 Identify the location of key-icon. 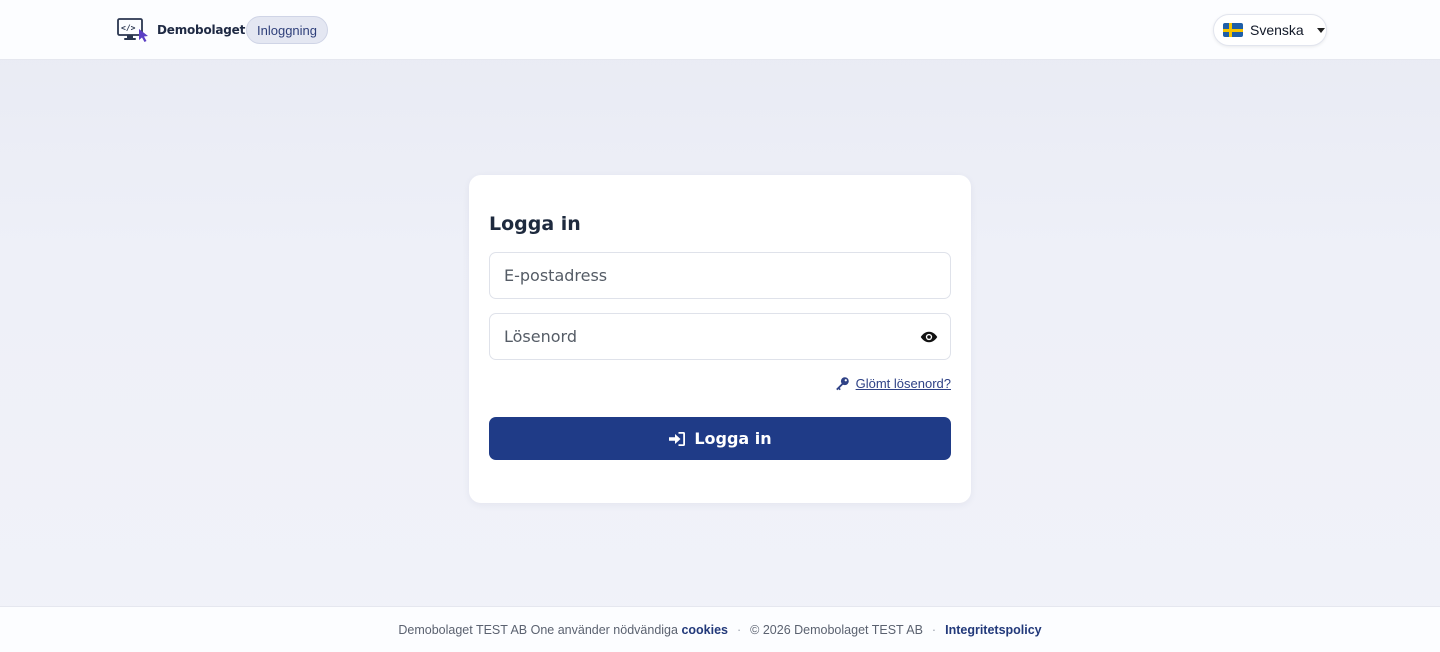
(842, 384).